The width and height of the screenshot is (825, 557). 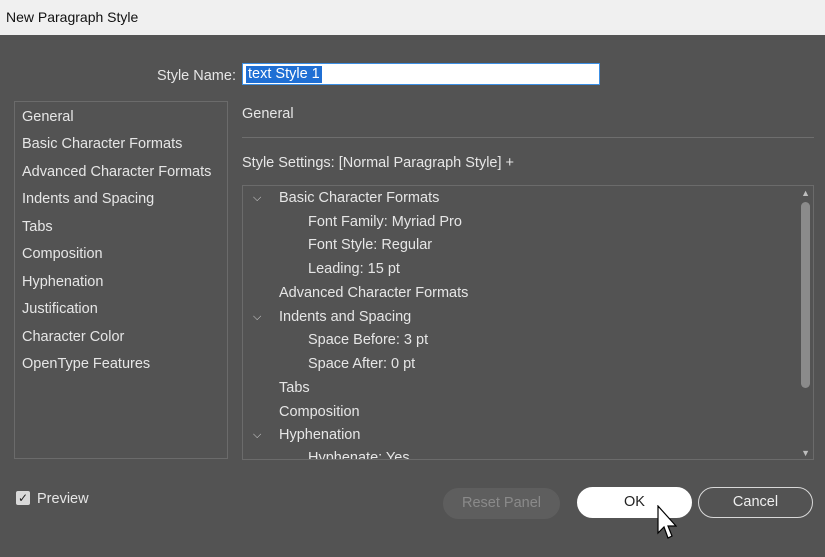 What do you see at coordinates (412, 17) in the screenshot?
I see `window-titlebar: New Paragraph Style` at bounding box center [412, 17].